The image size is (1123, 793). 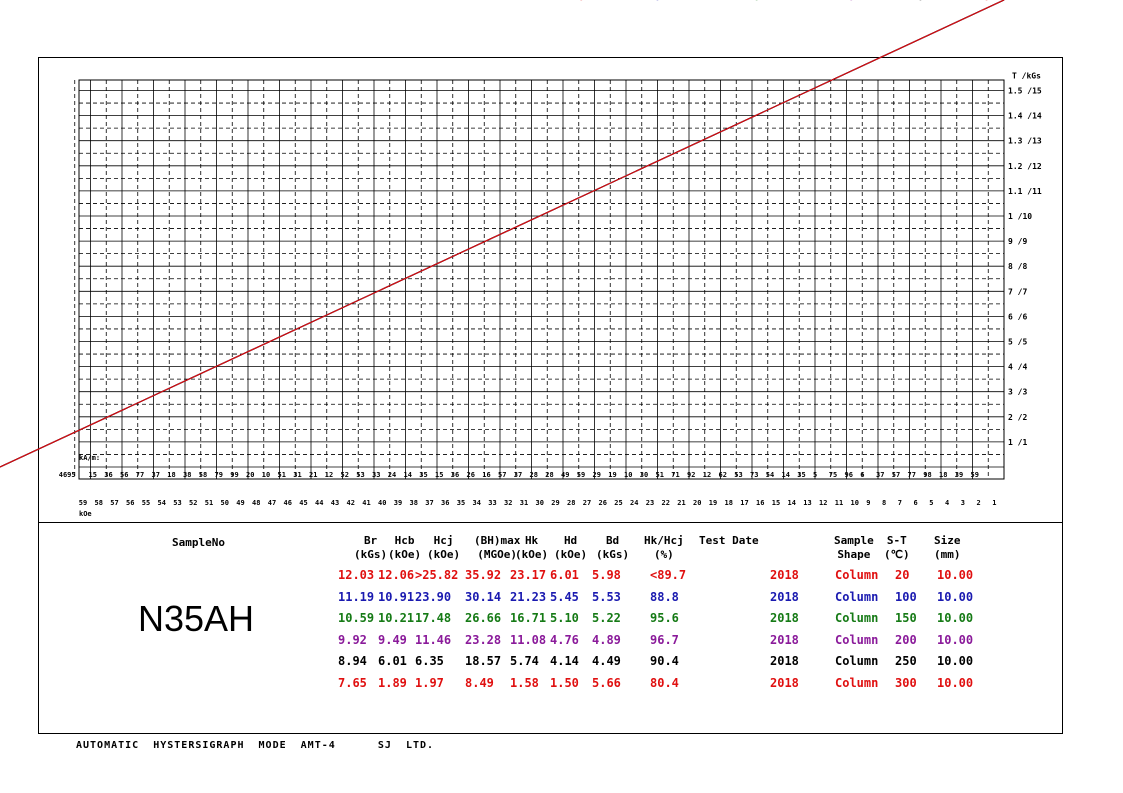 What do you see at coordinates (187, 475) in the screenshot?
I see `x-tick-label-kam: 38` at bounding box center [187, 475].